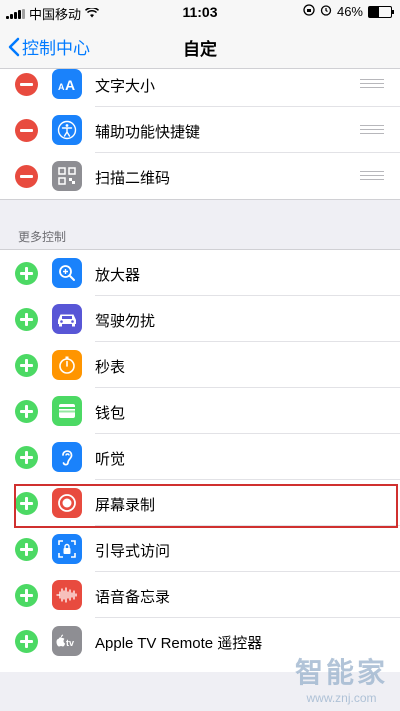 The height and width of the screenshot is (711, 400). What do you see at coordinates (110, 413) in the screenshot?
I see `item-label: 钱包` at bounding box center [110, 413].